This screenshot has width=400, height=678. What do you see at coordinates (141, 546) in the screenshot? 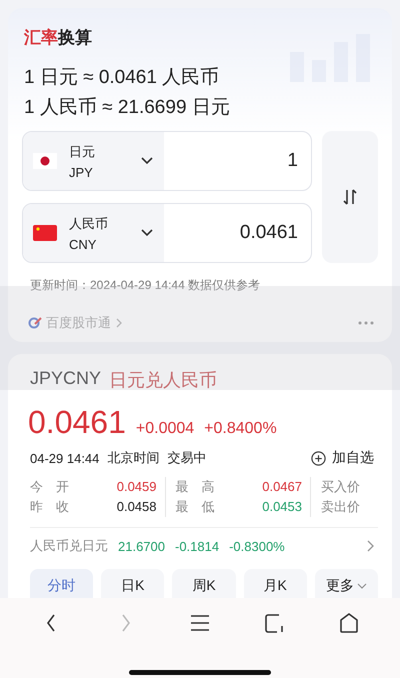
I see `inverse-price: 21.6700` at bounding box center [141, 546].